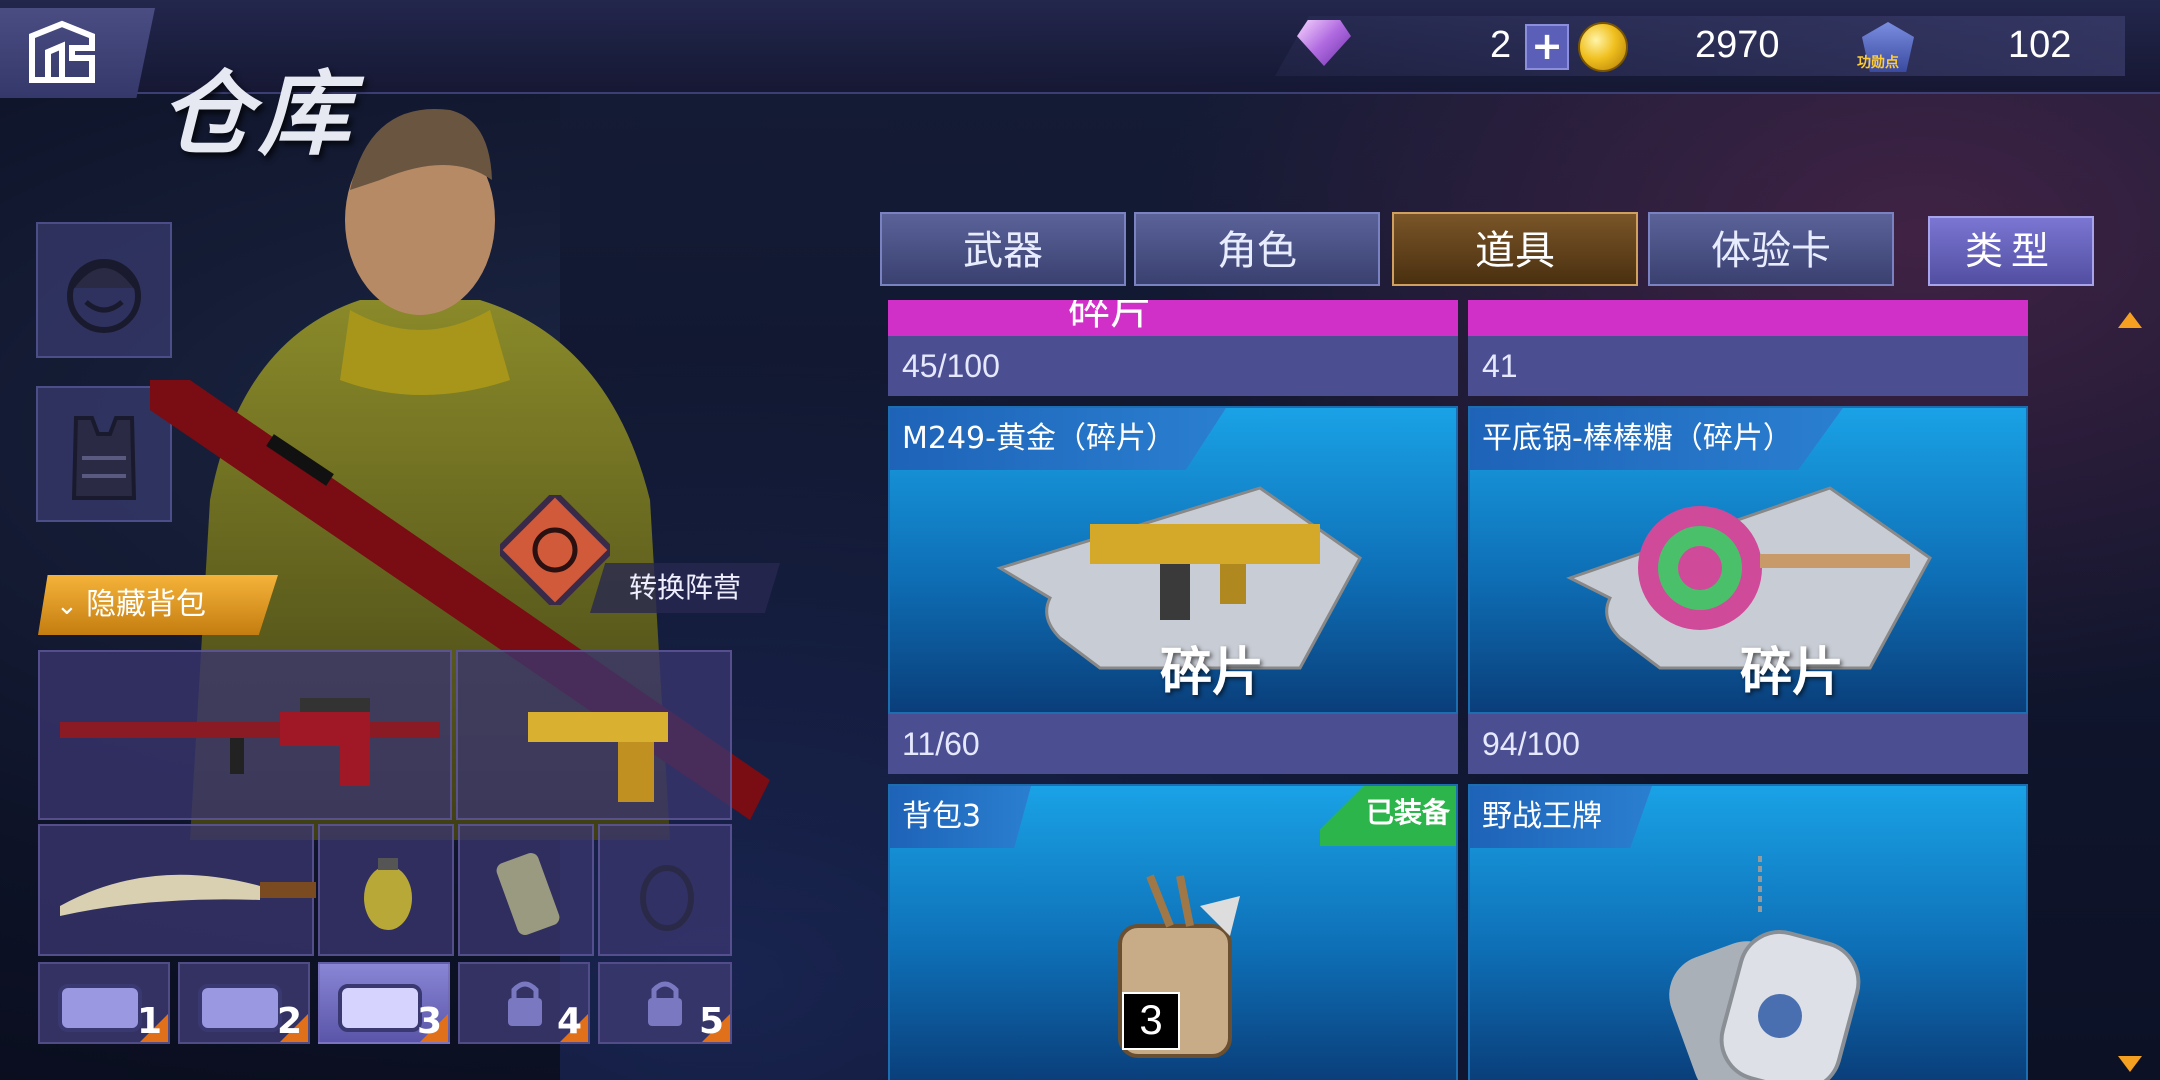  Describe the element at coordinates (289, 1021) in the screenshot. I see `backpack-tab-number: 2` at that location.